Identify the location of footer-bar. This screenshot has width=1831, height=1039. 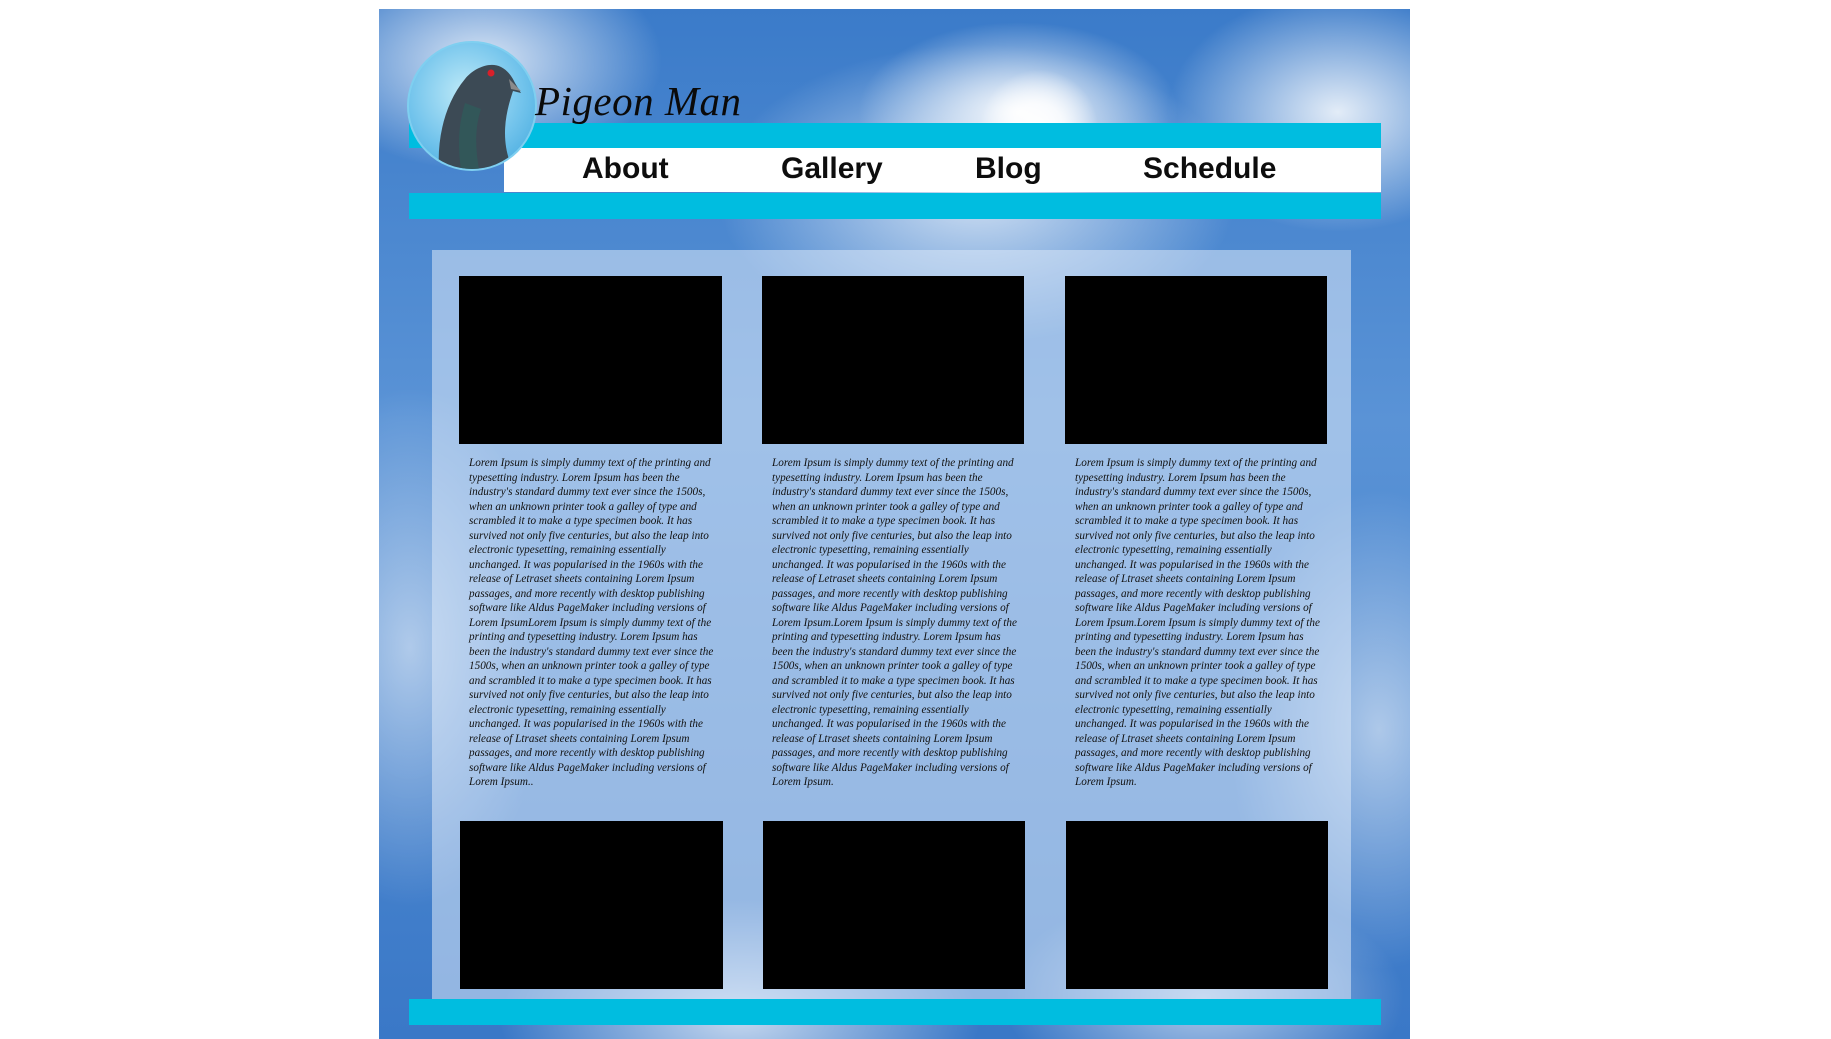
(895, 1012).